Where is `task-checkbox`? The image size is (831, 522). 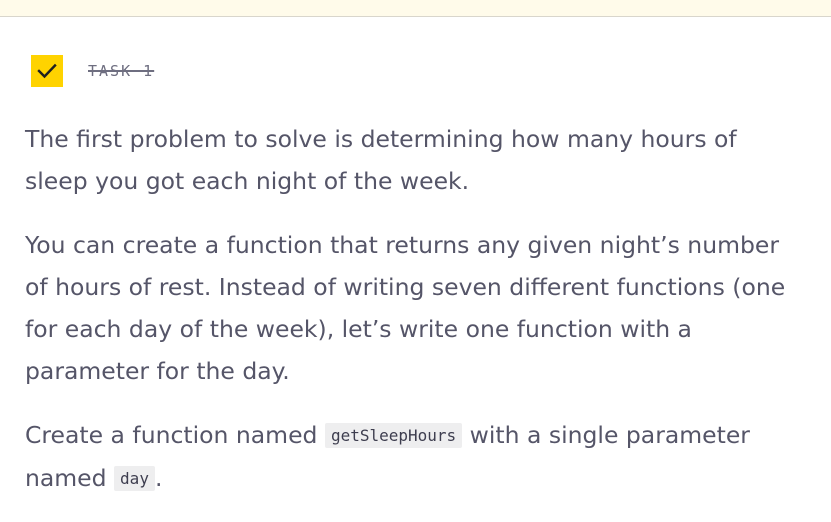
task-checkbox is located at coordinates (47, 71).